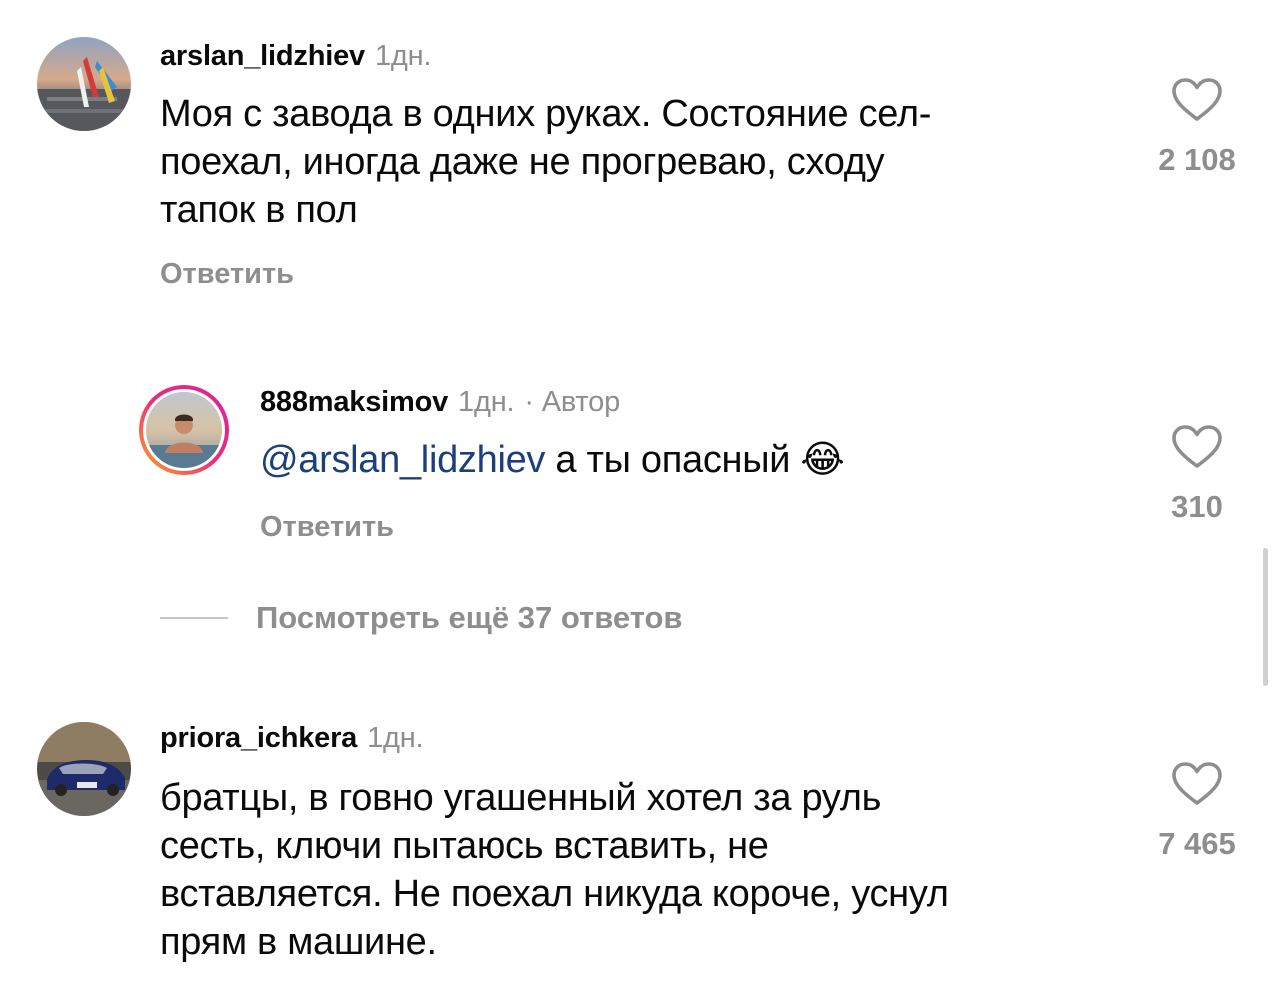 This screenshot has height=989, width=1280. Describe the element at coordinates (572, 402) in the screenshot. I see `author-badge: · Автор` at that location.